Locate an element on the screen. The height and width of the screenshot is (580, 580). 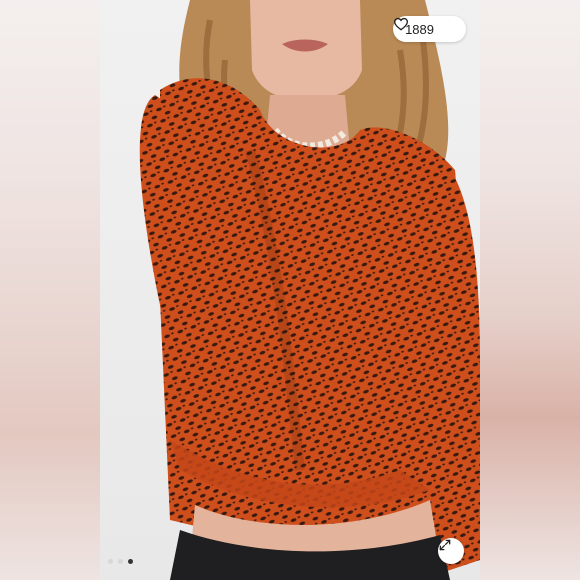
like-count: 1889 is located at coordinates (419, 29).